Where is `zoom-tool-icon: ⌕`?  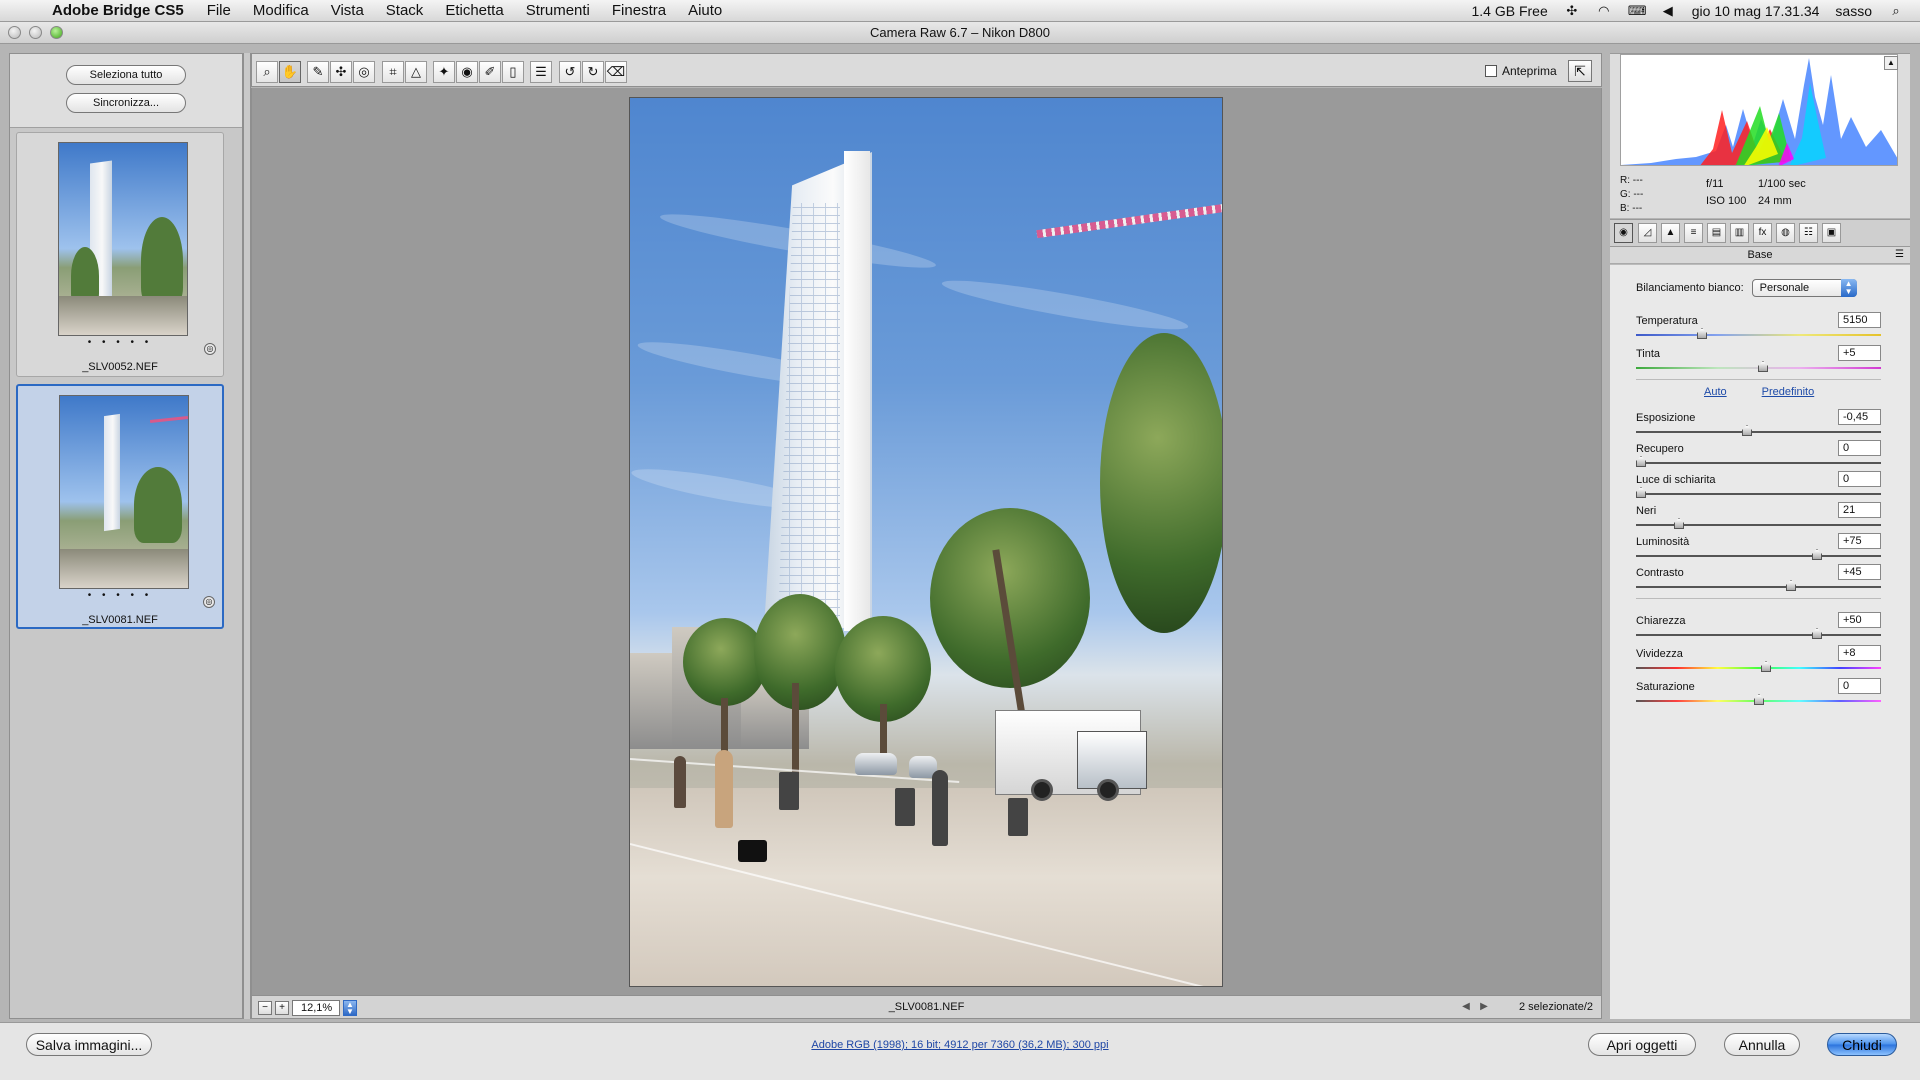 zoom-tool-icon: ⌕ is located at coordinates (267, 72).